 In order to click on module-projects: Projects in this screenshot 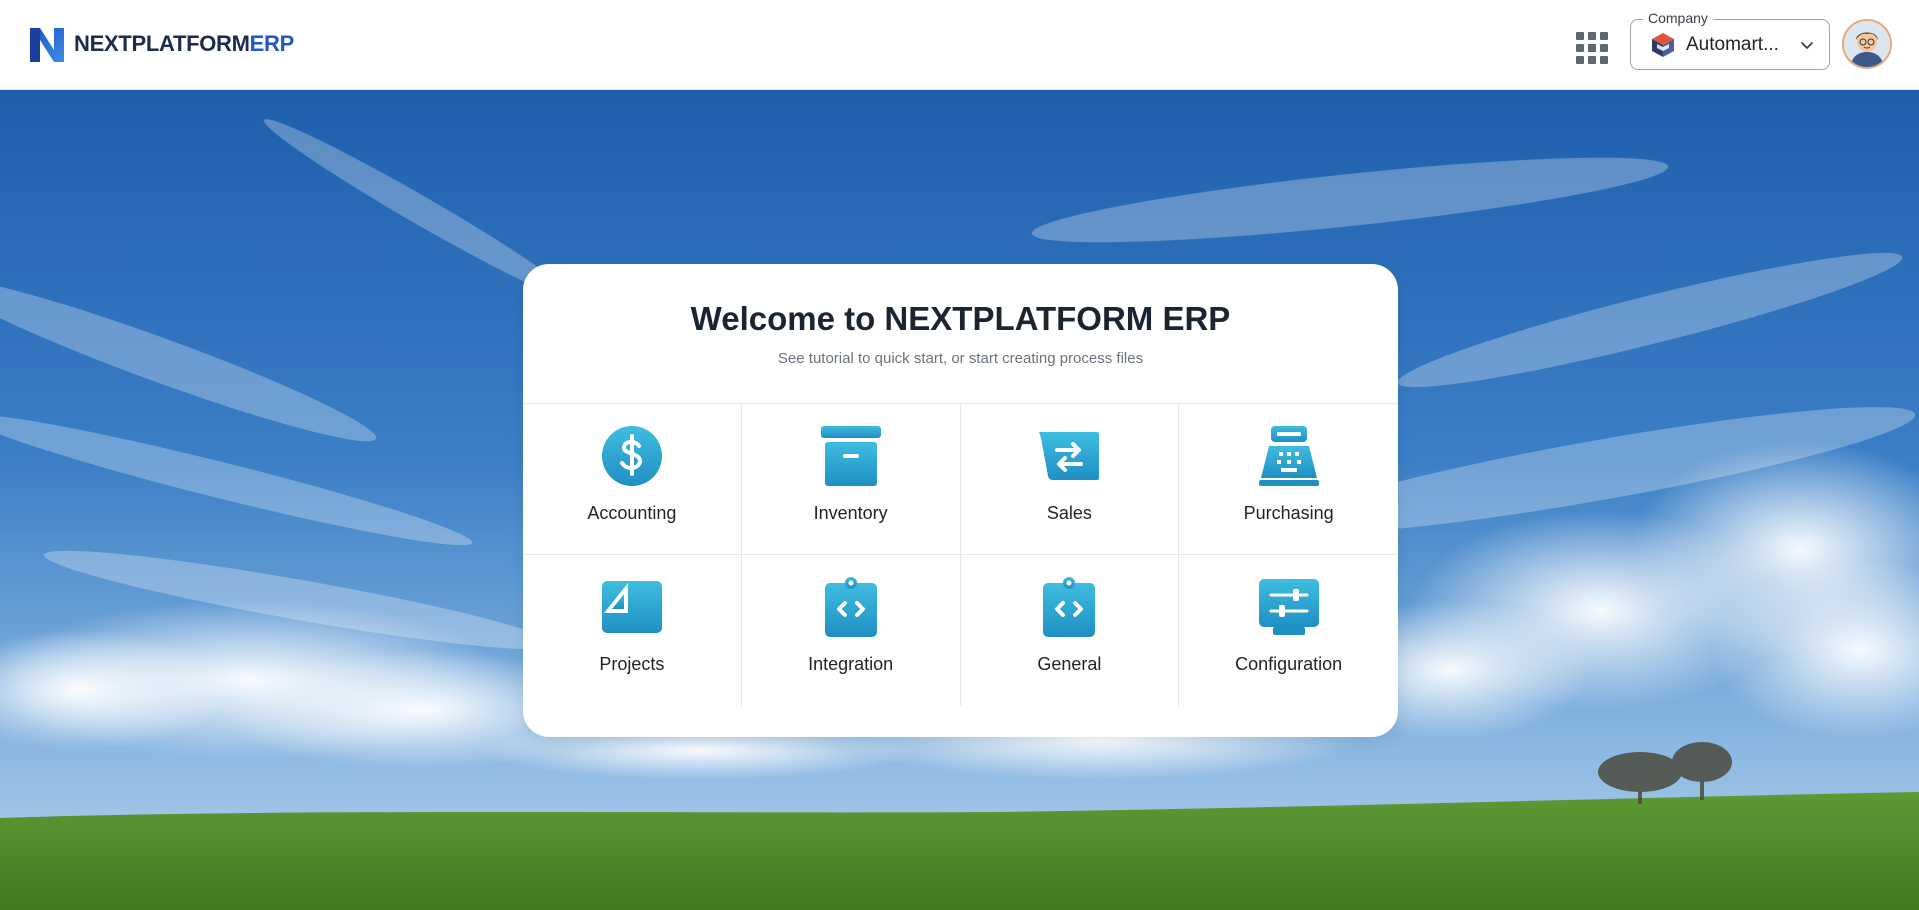, I will do `click(632, 630)`.